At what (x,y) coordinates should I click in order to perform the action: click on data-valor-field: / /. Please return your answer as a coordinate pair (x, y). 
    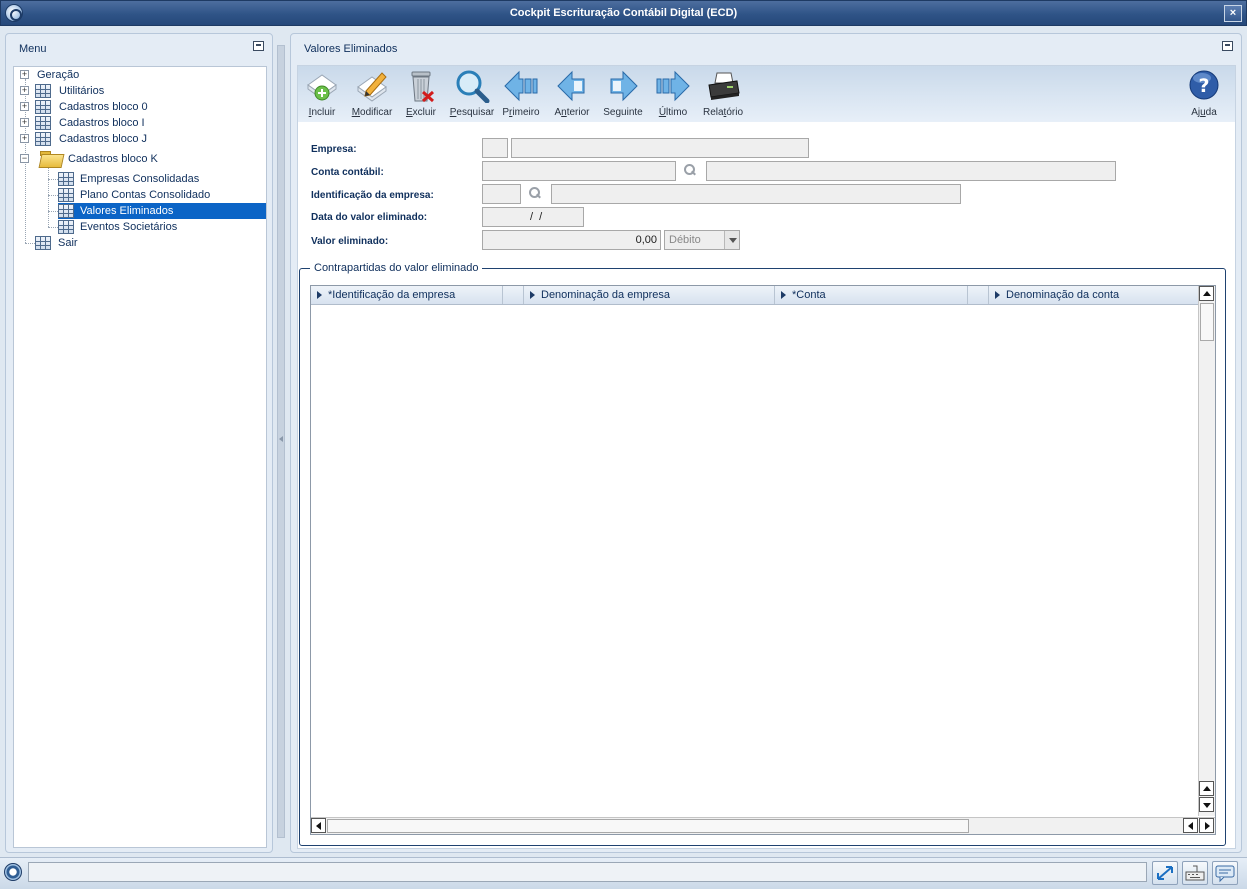
    Looking at the image, I should click on (533, 217).